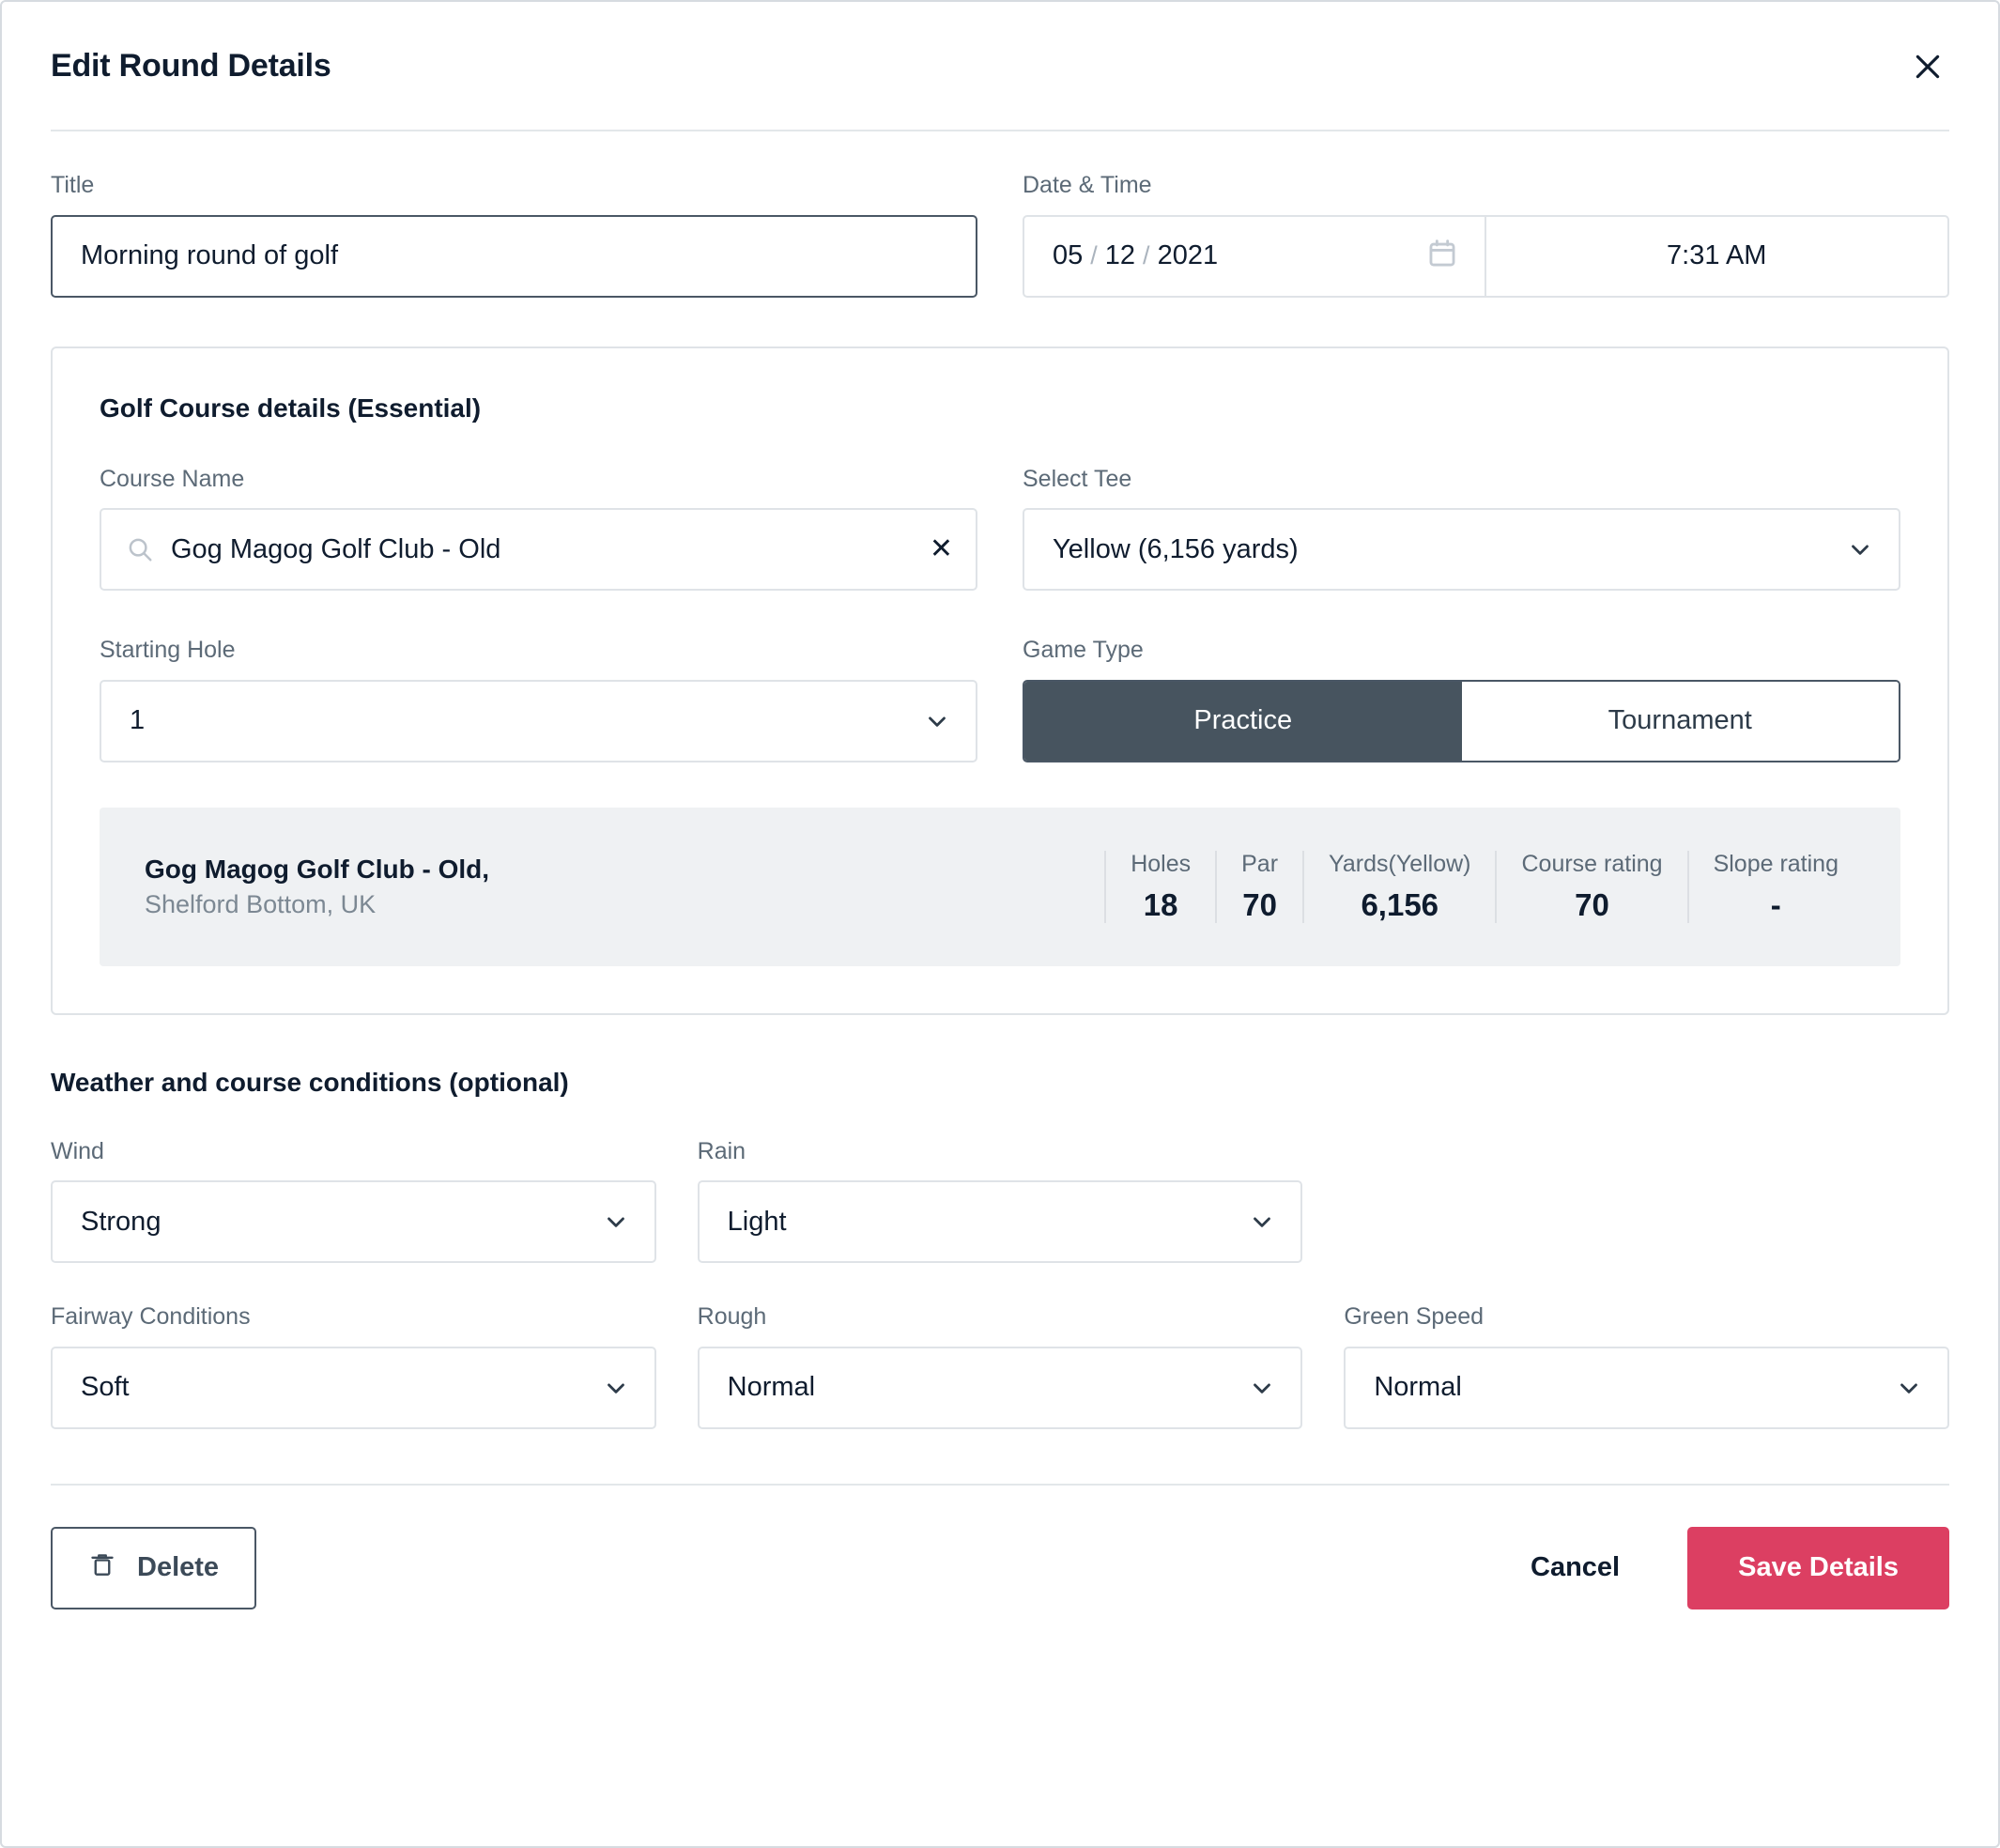 This screenshot has width=2000, height=1848. What do you see at coordinates (77, 1150) in the screenshot?
I see `wind-label: Wind` at bounding box center [77, 1150].